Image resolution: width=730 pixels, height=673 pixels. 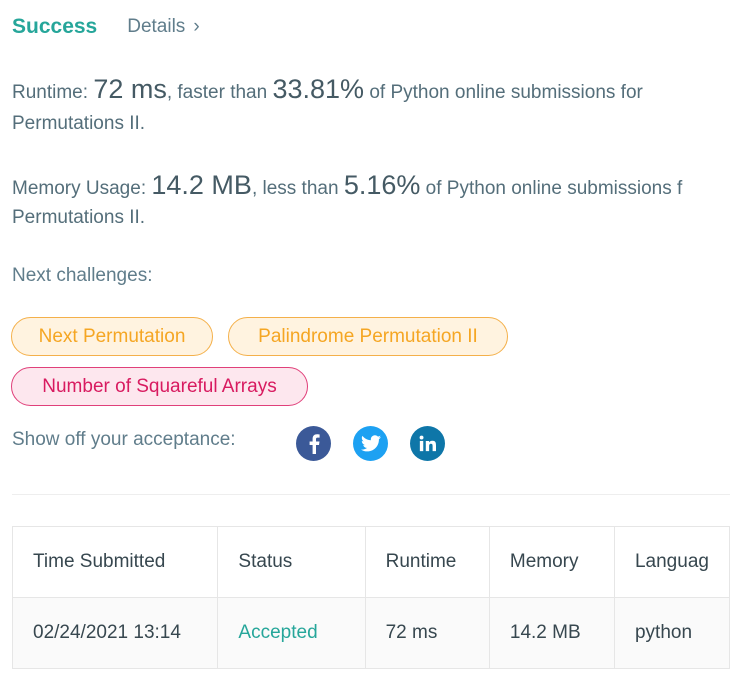 What do you see at coordinates (82, 275) in the screenshot?
I see `next-challenges-label: Next challenges:` at bounding box center [82, 275].